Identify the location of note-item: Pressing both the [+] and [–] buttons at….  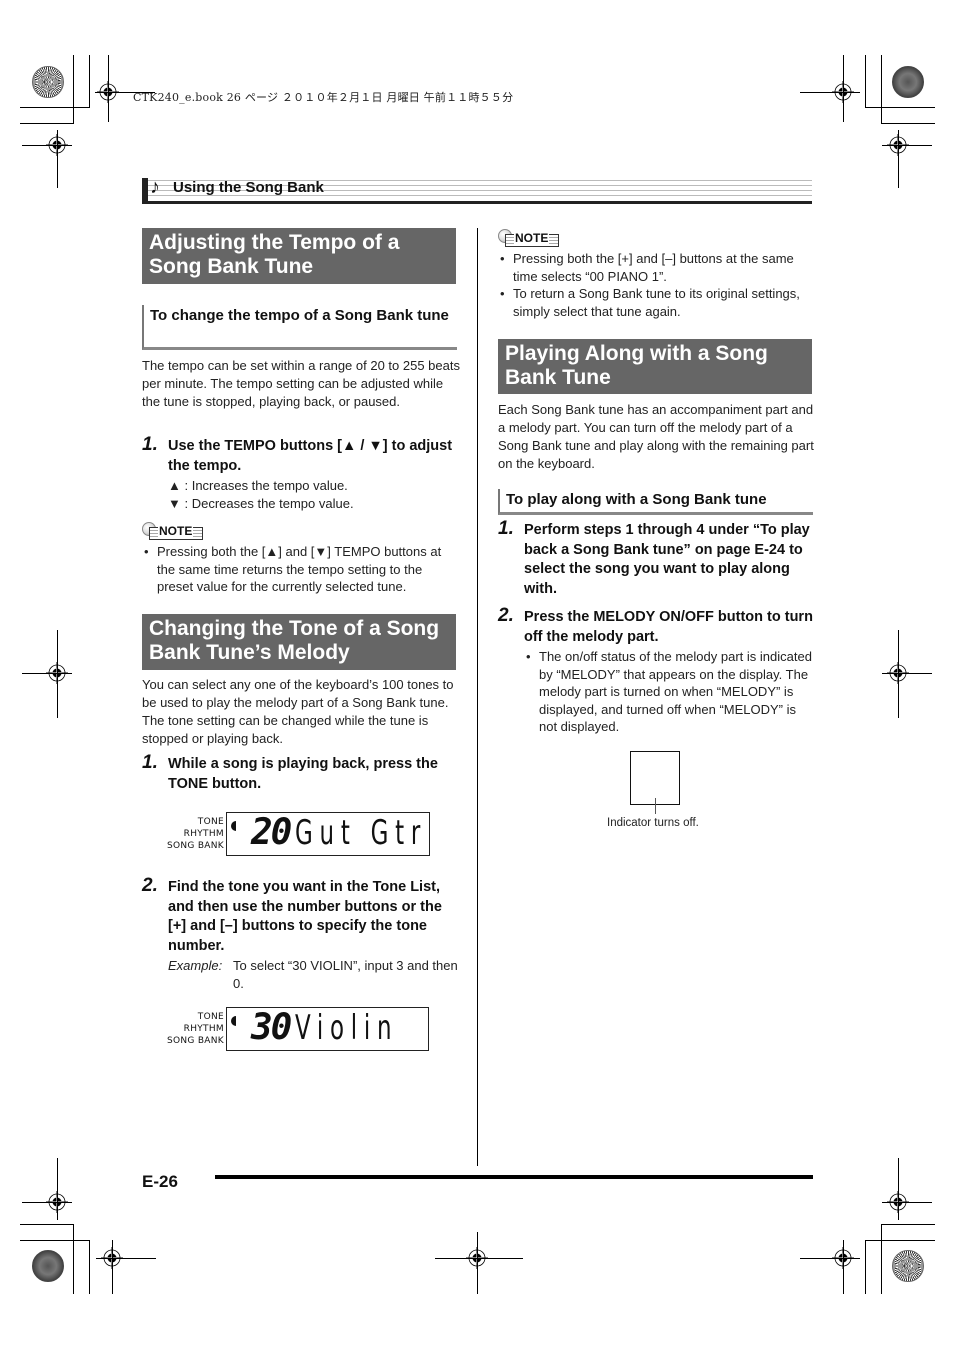
(656, 267).